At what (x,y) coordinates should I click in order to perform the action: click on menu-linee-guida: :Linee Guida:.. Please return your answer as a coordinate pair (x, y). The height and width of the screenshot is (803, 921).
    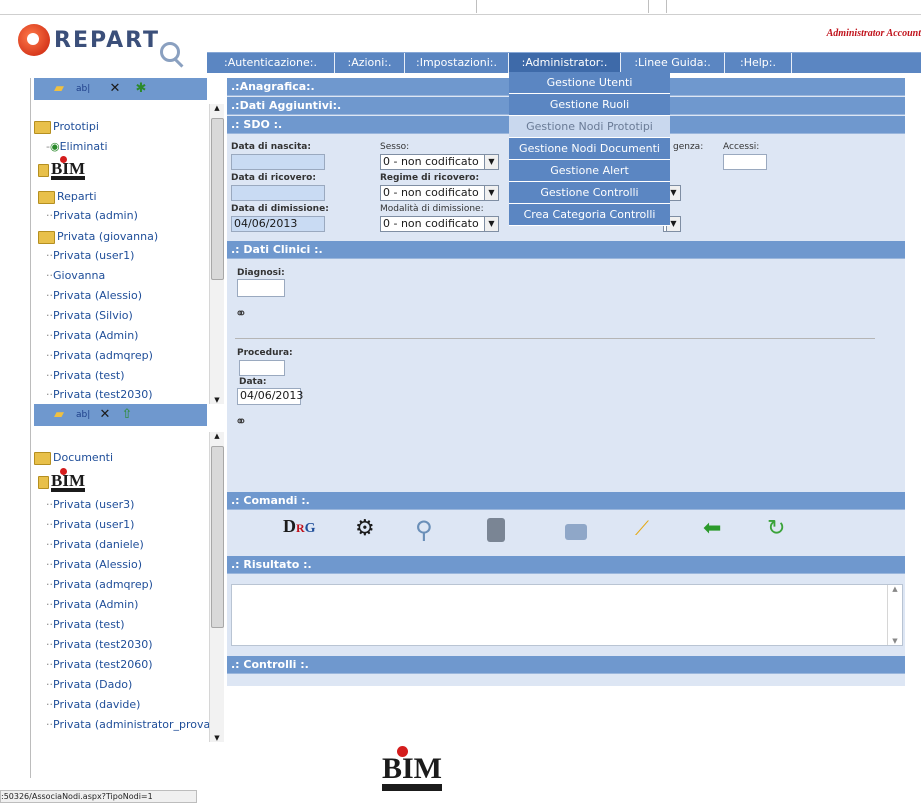
    Looking at the image, I should click on (673, 63).